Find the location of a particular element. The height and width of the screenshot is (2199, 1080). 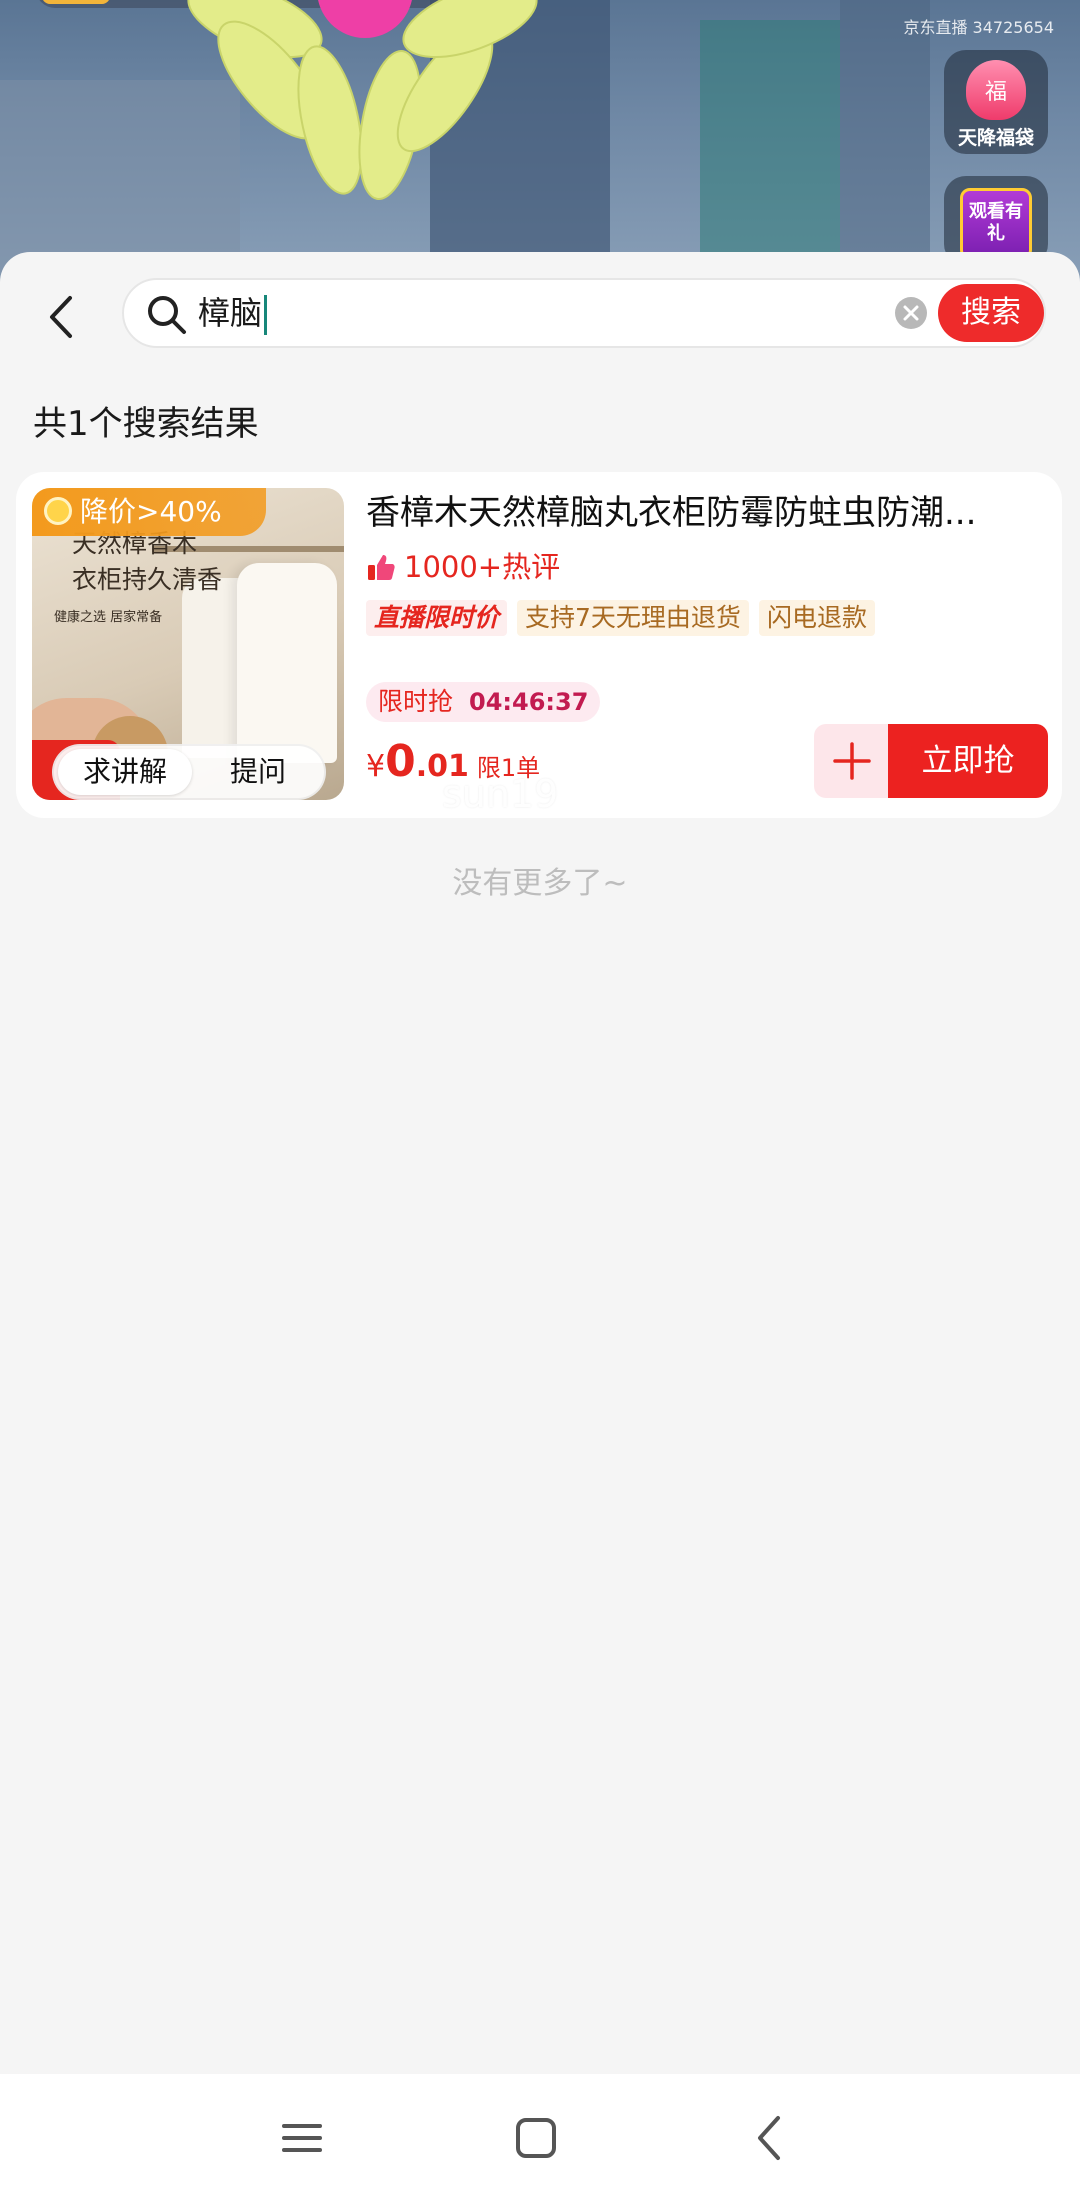

return-policy-tag: 支持7天无理由退货 is located at coordinates (633, 618).